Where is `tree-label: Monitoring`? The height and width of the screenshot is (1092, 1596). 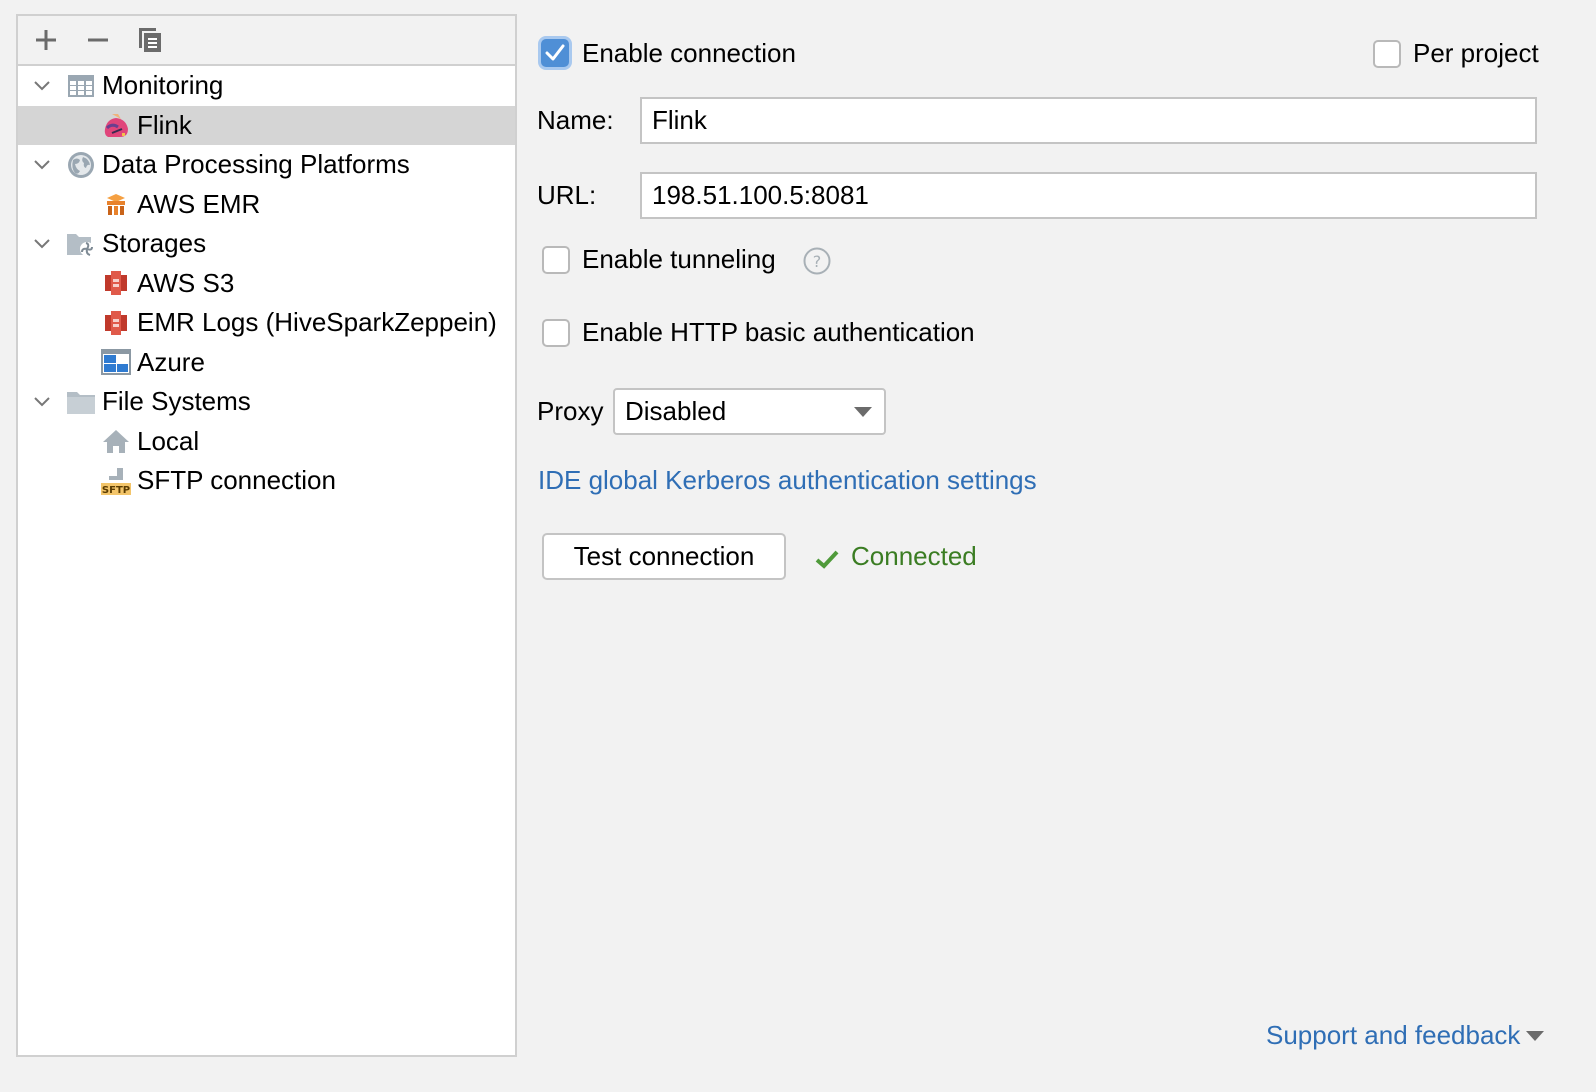 tree-label: Monitoring is located at coordinates (163, 85).